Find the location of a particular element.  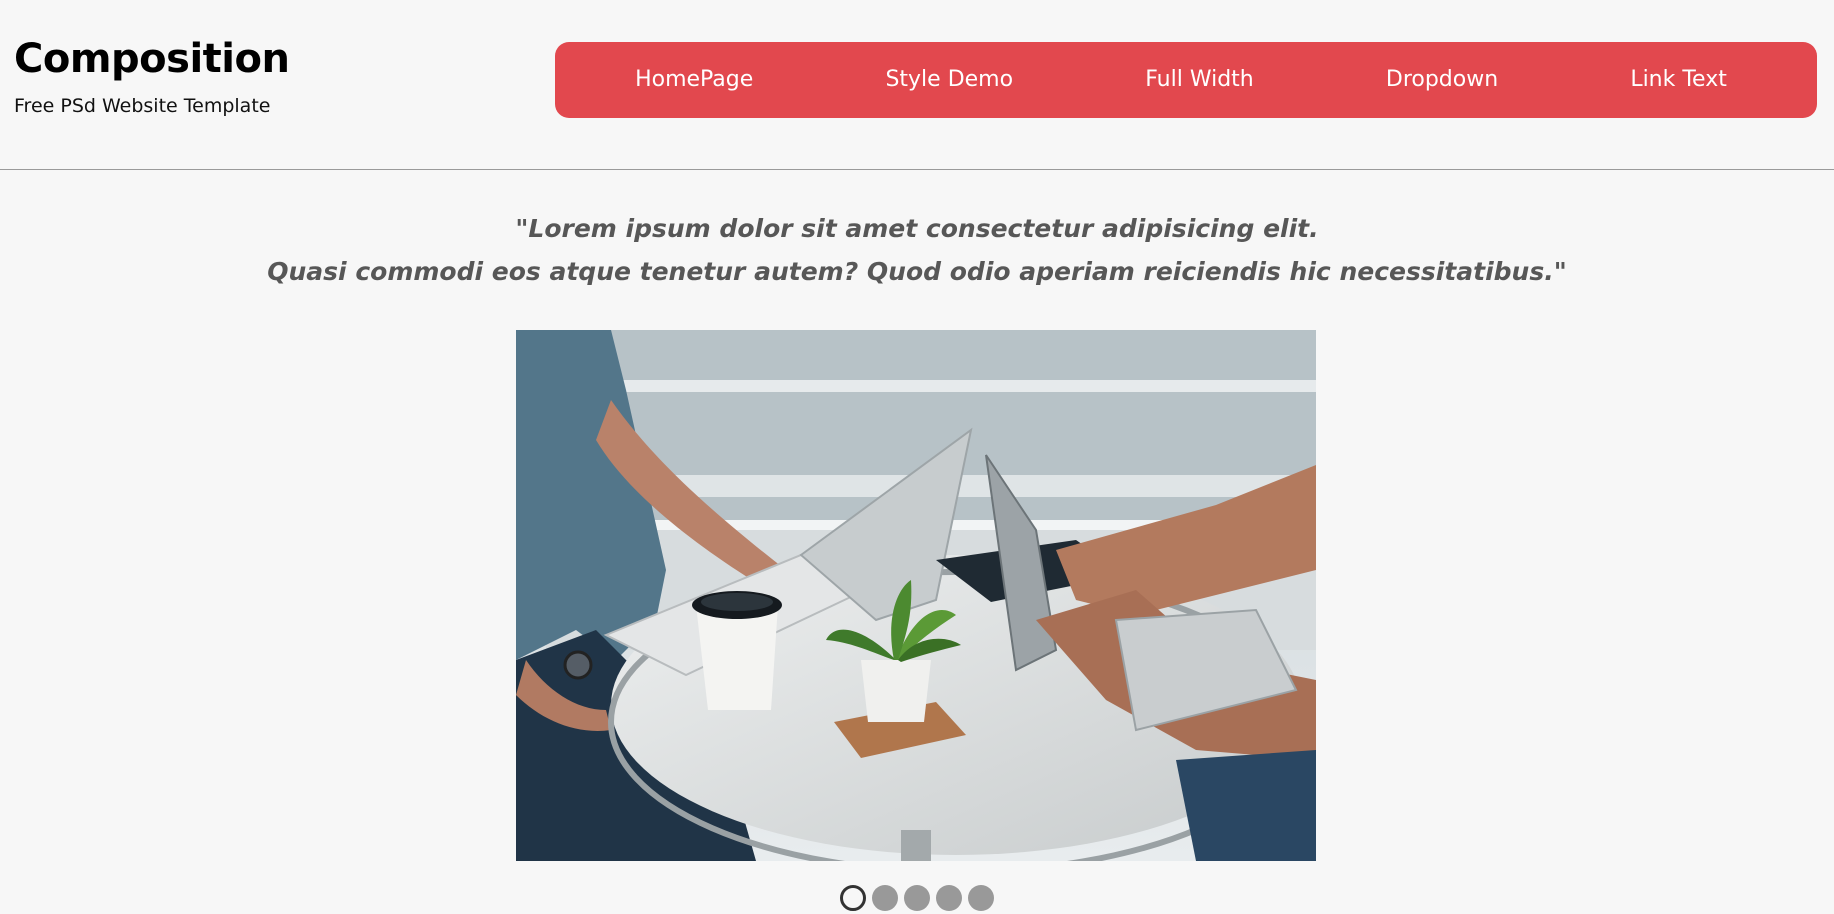

site-title: Composition is located at coordinates (152, 59).